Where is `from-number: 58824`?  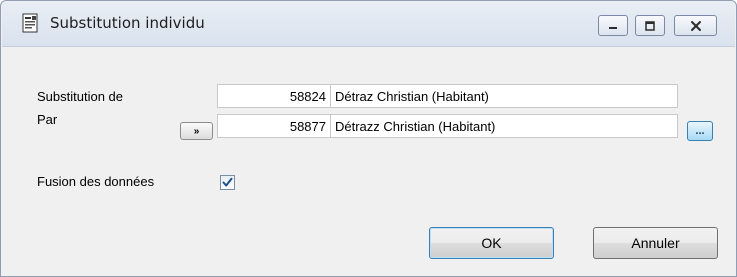 from-number: 58824 is located at coordinates (307, 96).